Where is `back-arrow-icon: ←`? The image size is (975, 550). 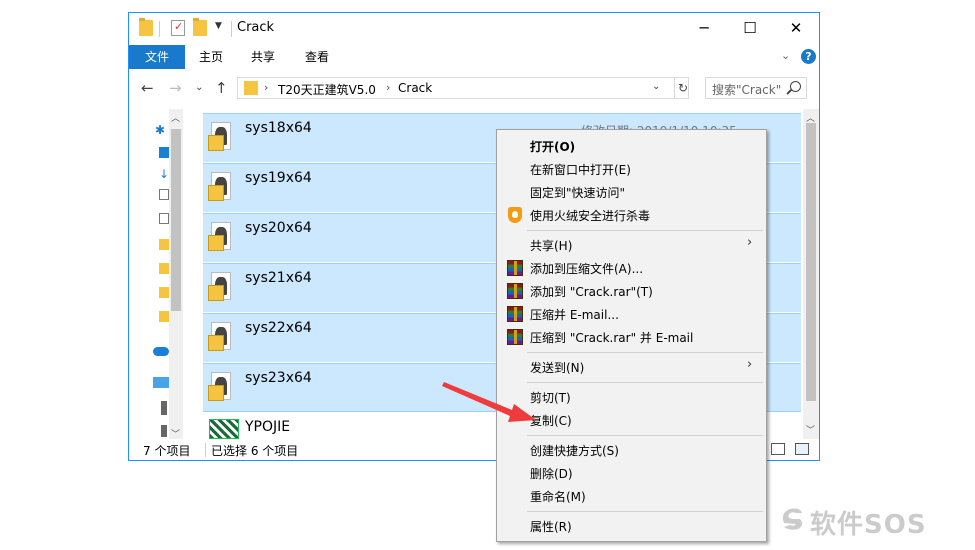 back-arrow-icon: ← is located at coordinates (147, 88).